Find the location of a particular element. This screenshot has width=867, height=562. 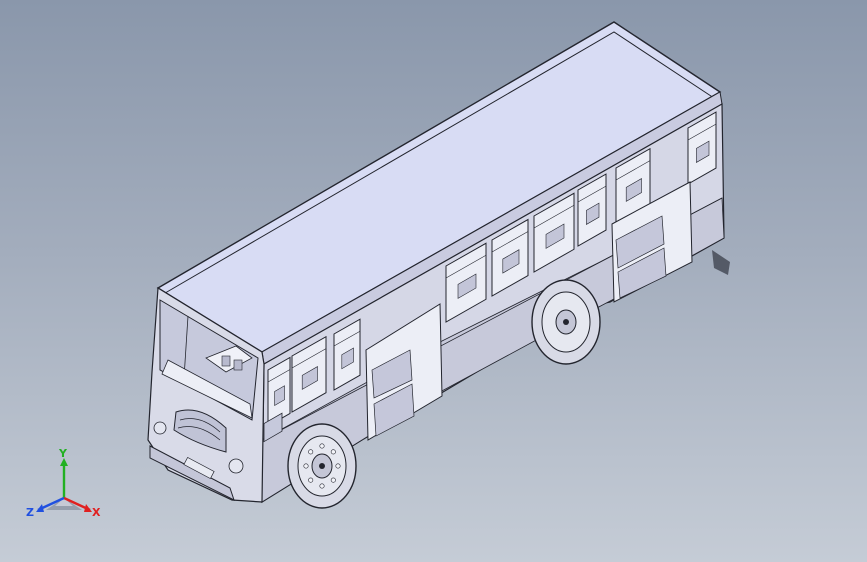

front-wheel is located at coordinates (322, 466).